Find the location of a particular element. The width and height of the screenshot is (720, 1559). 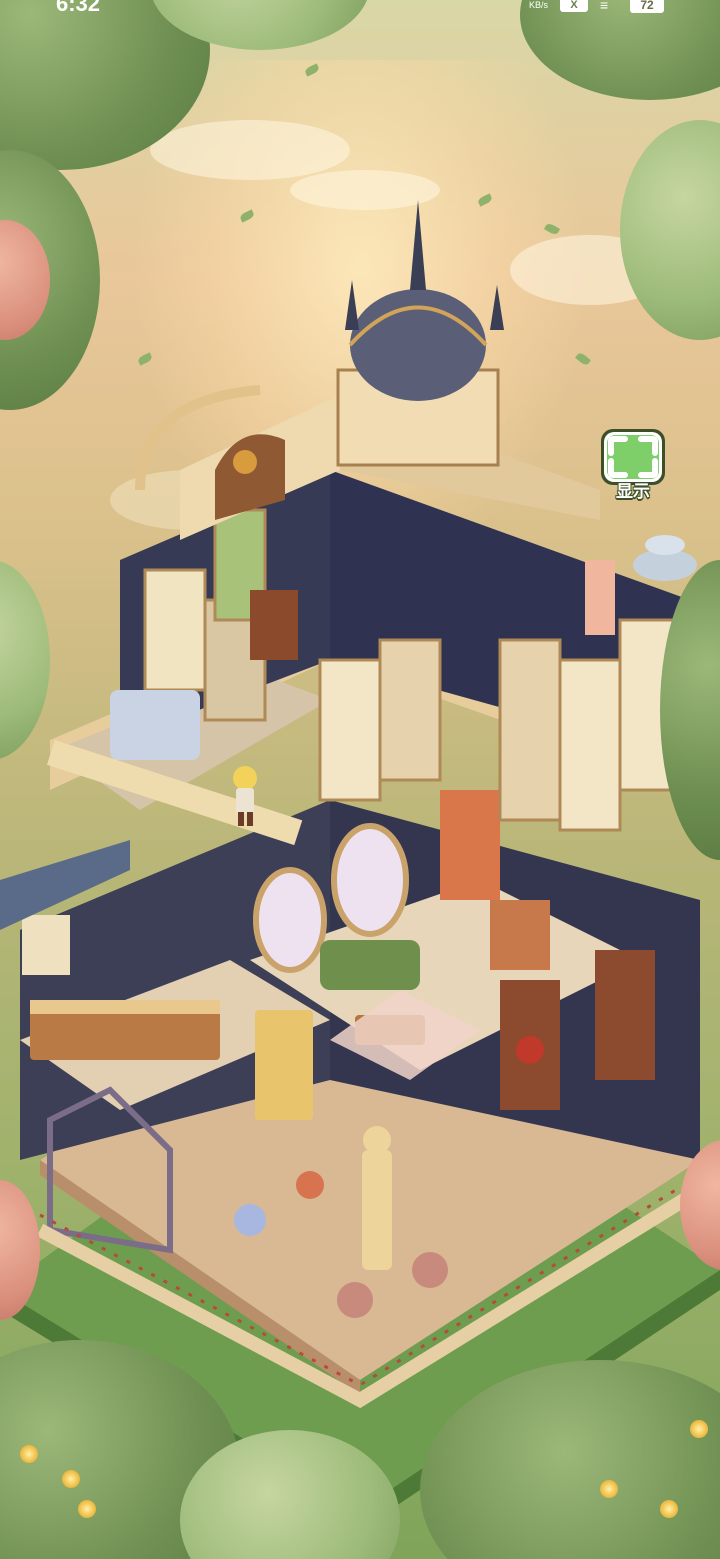

red-seal-emblem is located at coordinates (530, 1050).